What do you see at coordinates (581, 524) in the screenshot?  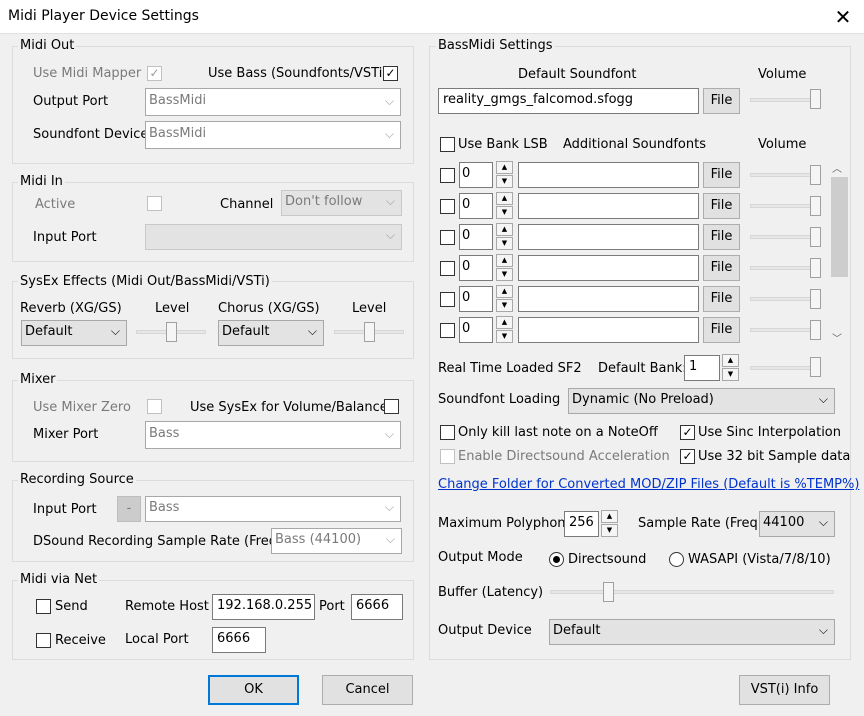 I see `max-polyphony-input: 256` at bounding box center [581, 524].